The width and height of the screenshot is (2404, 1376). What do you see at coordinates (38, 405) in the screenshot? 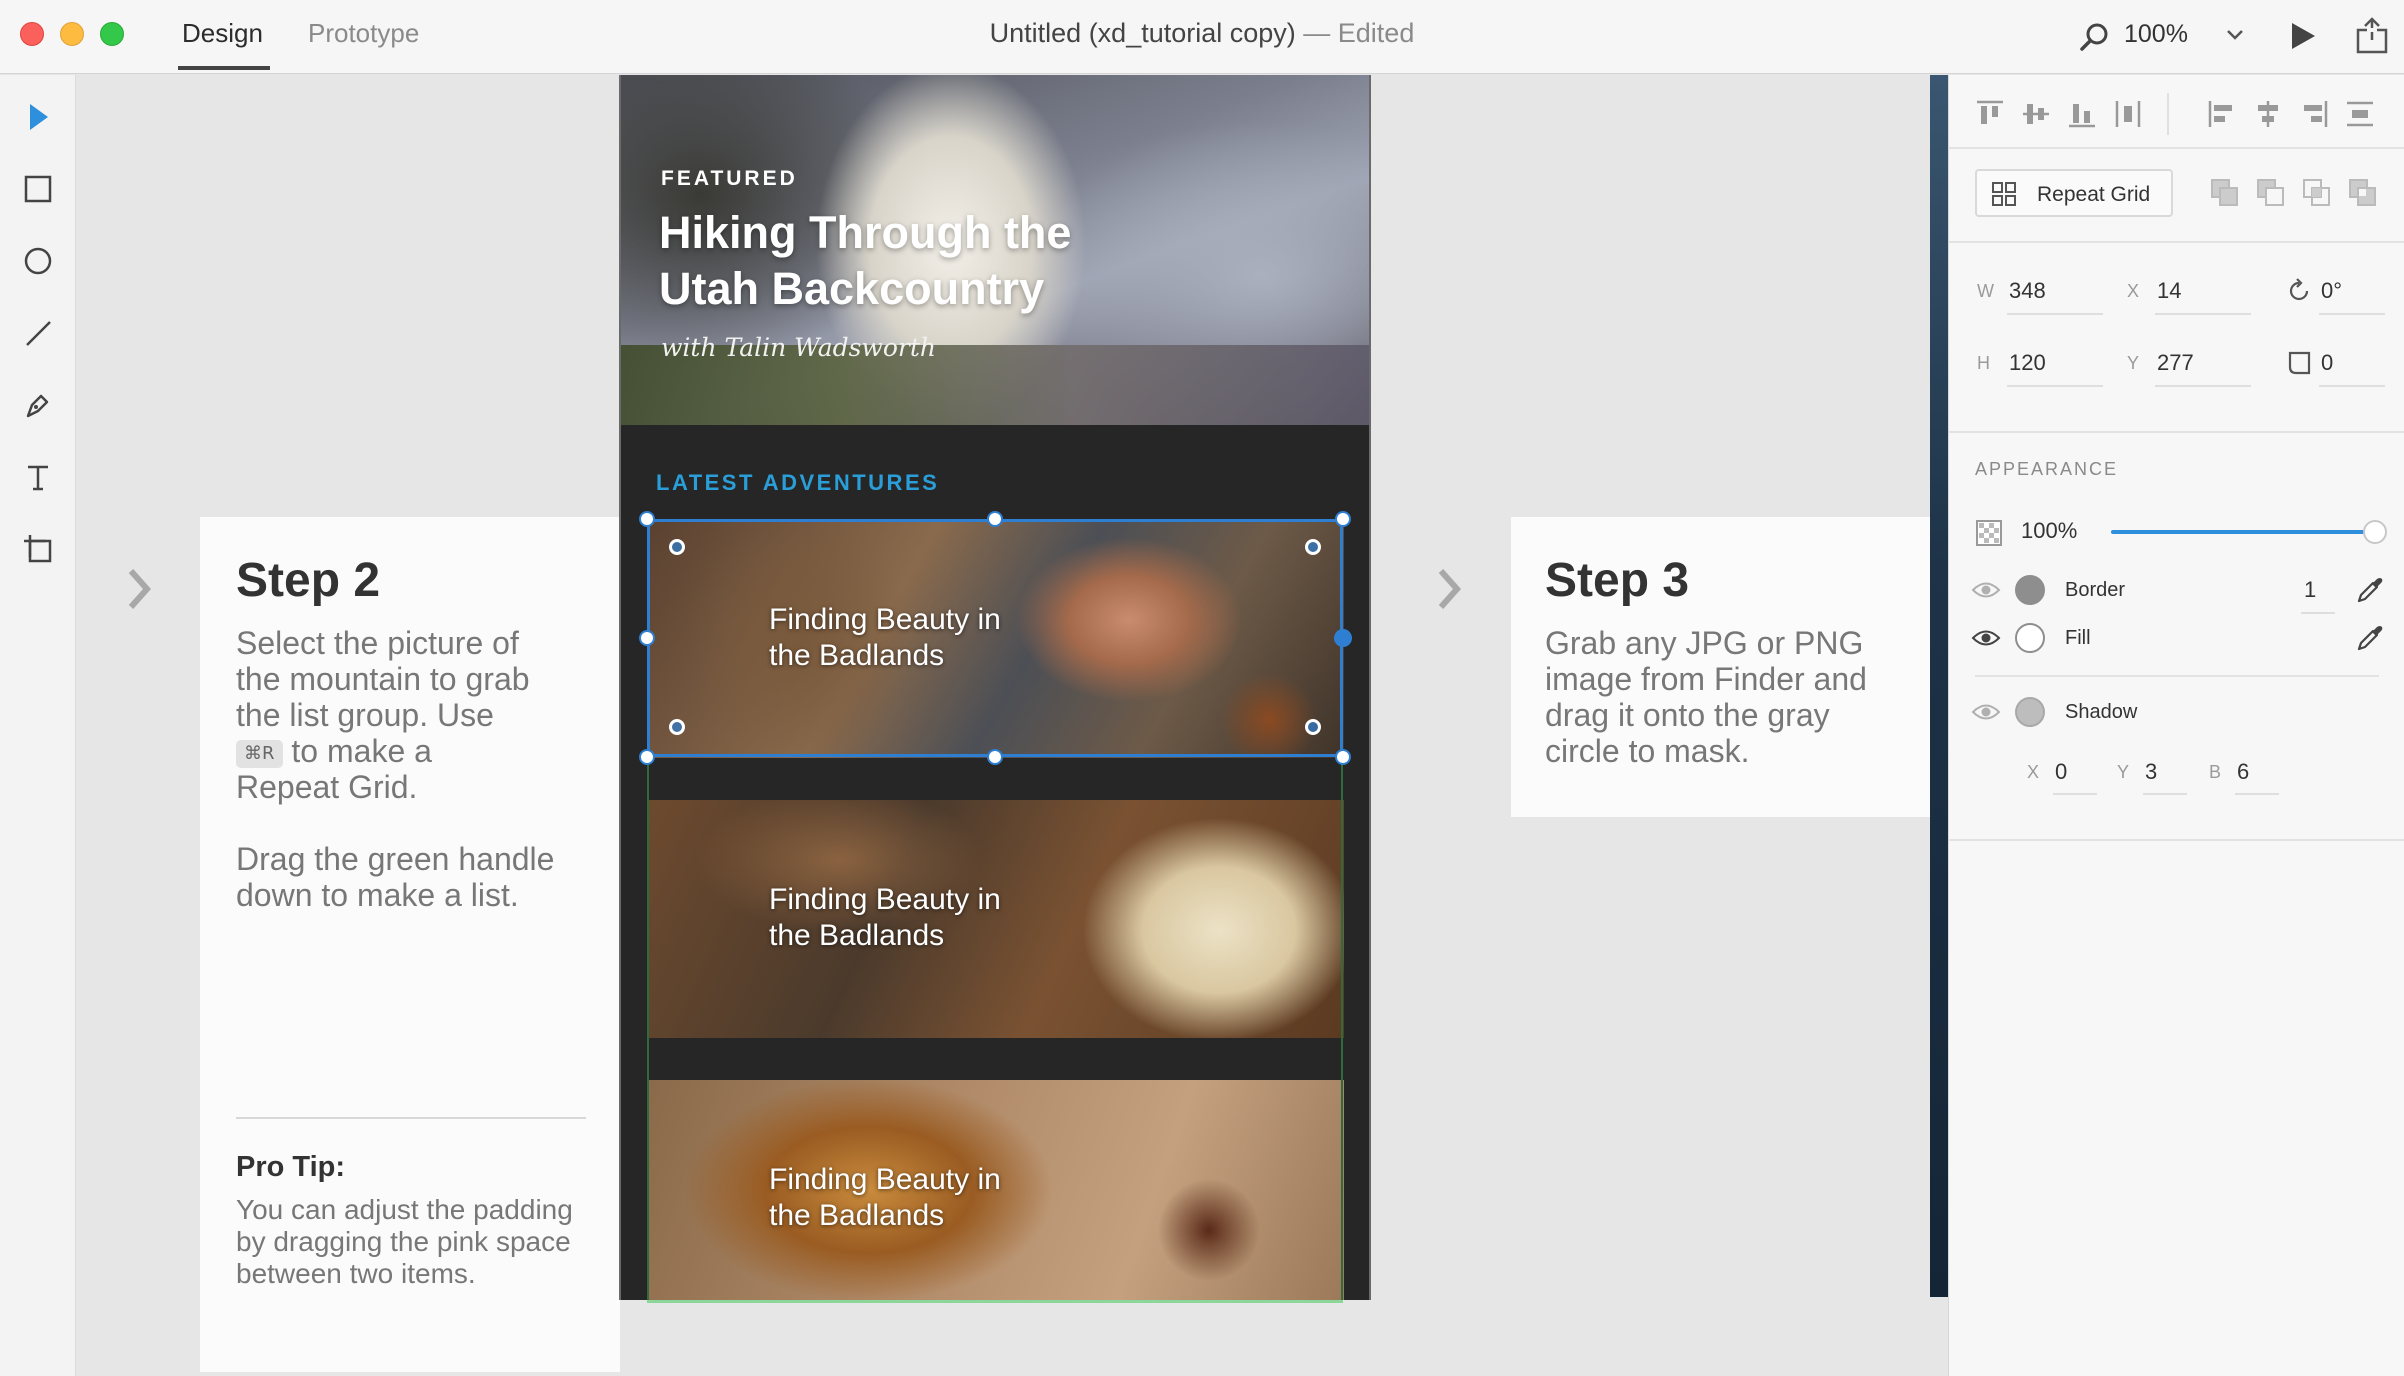
I see `pen-tool` at bounding box center [38, 405].